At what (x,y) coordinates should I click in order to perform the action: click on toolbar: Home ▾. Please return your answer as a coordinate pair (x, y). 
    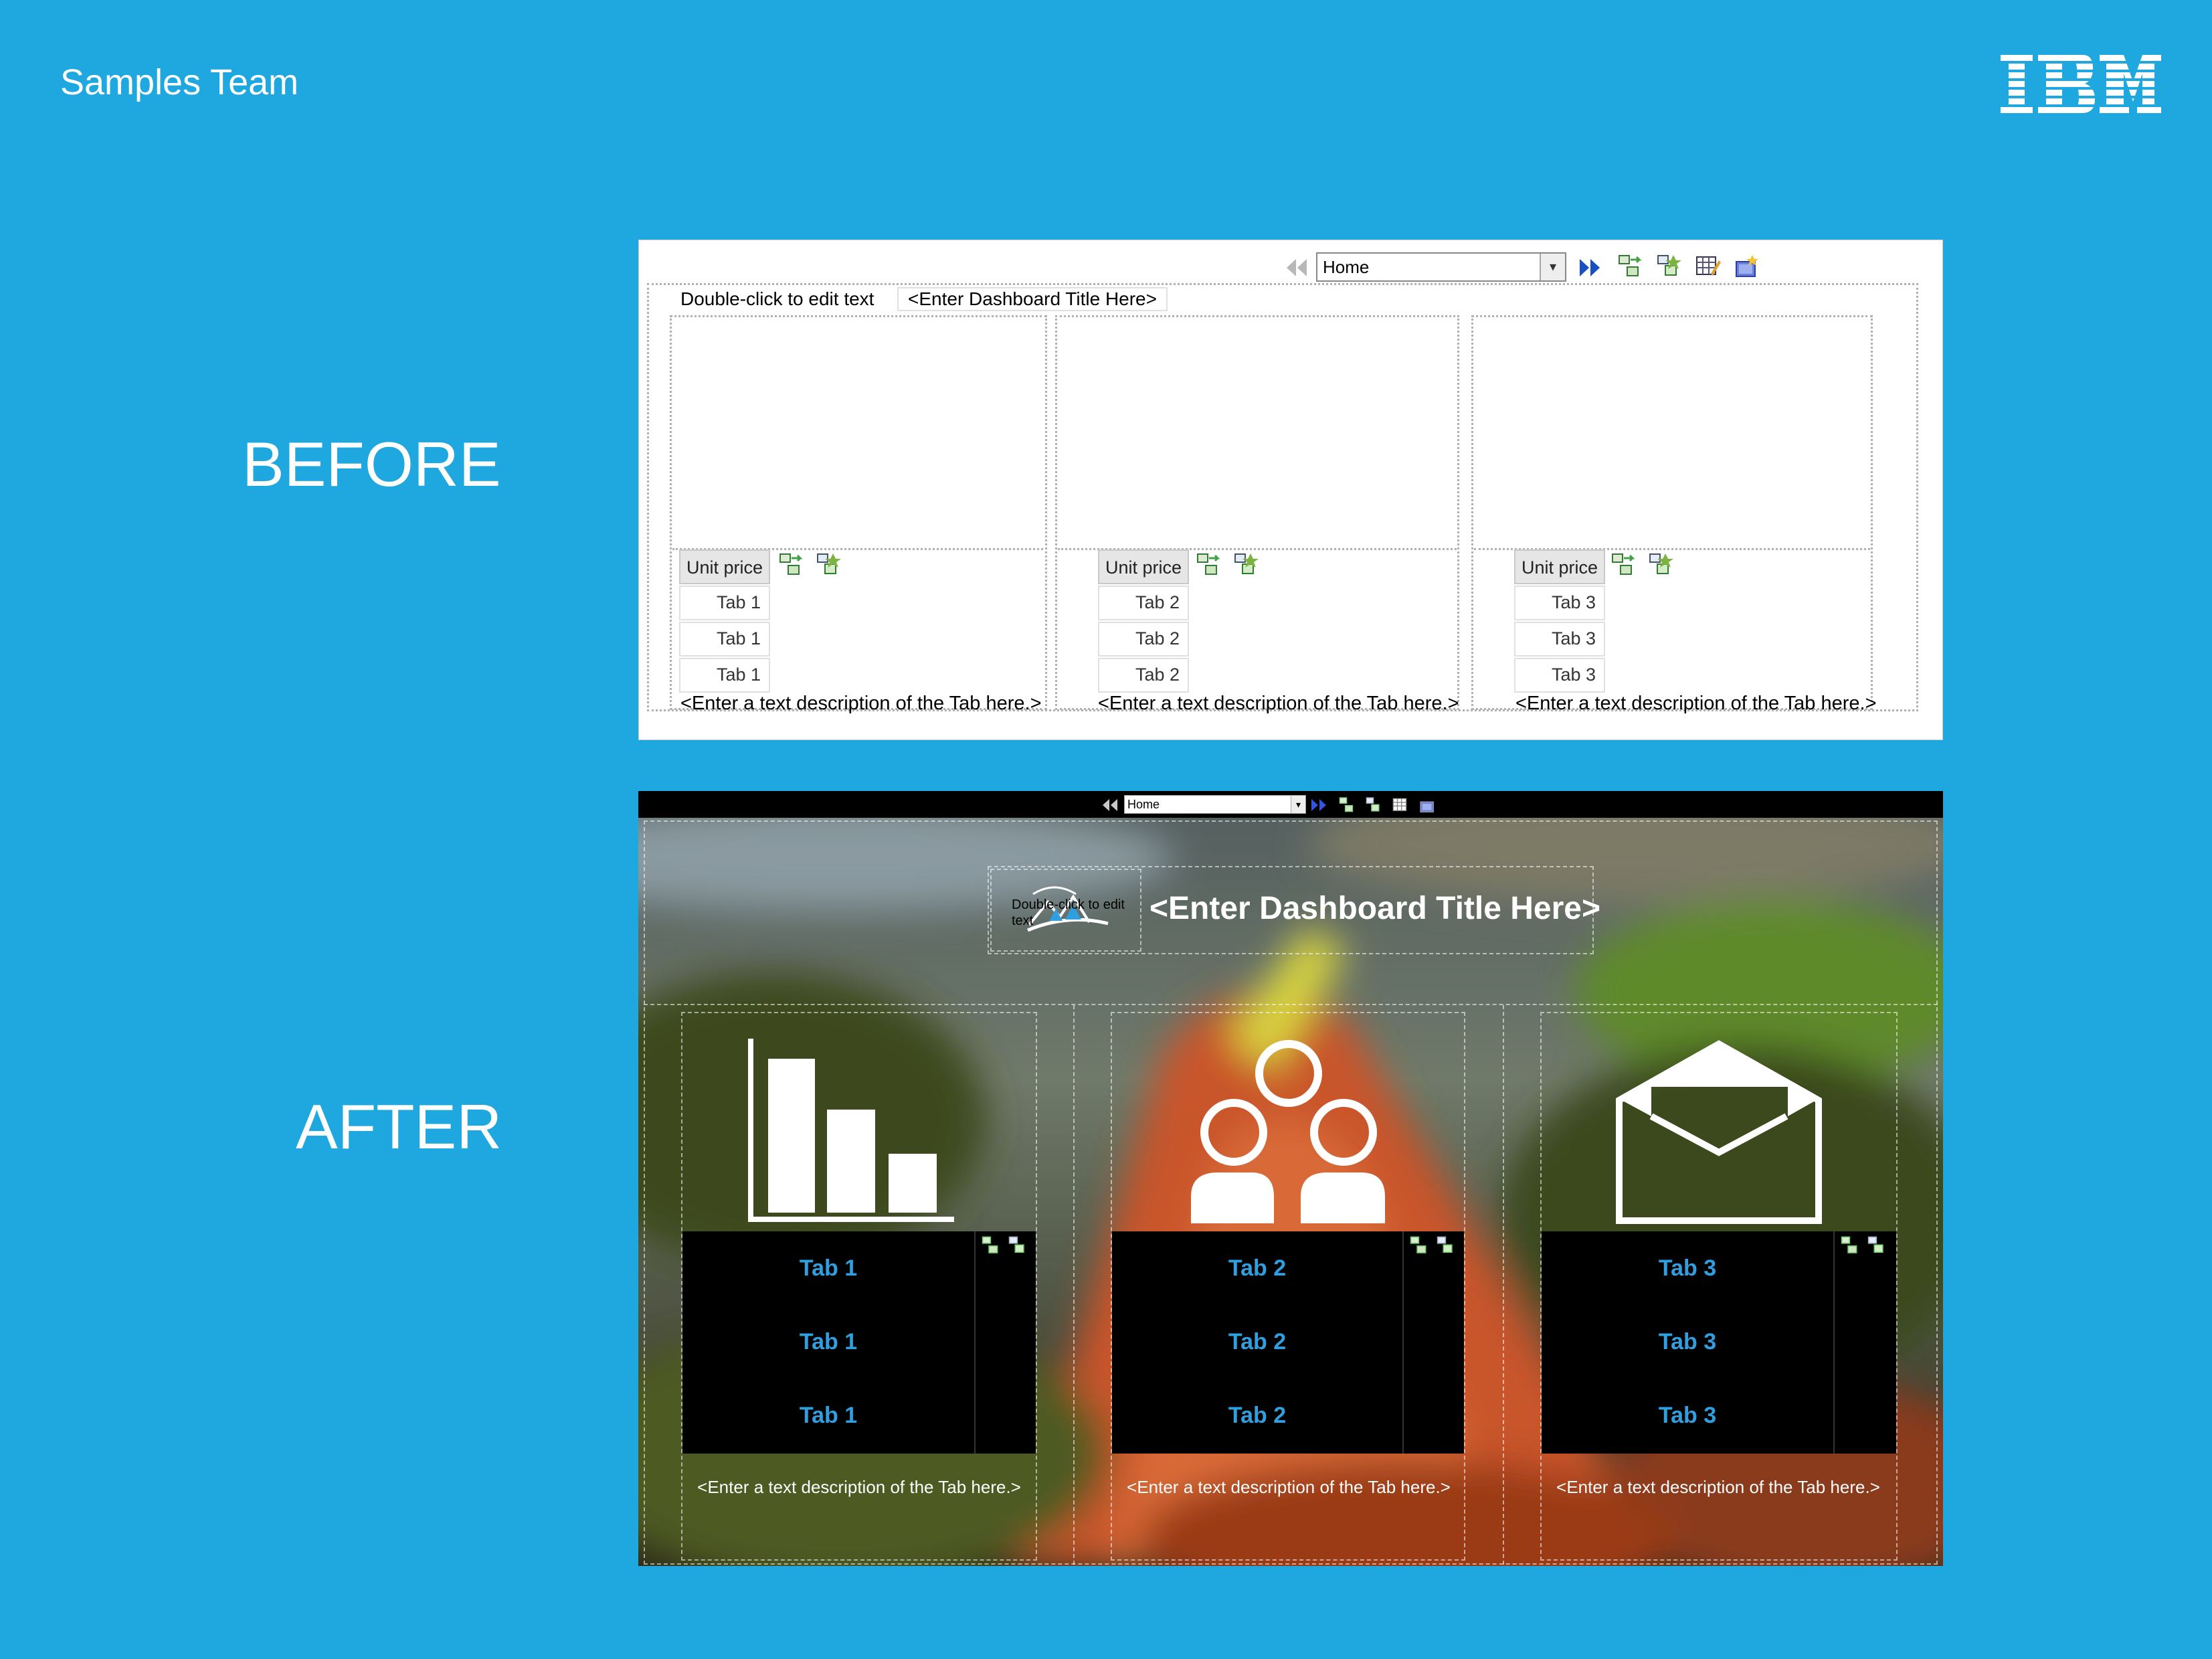
    Looking at the image, I should click on (1291, 805).